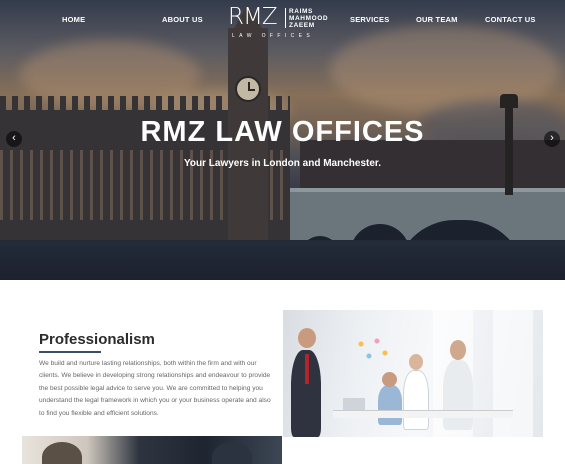  I want to click on logo-mark: RMZ, so click(253, 17).